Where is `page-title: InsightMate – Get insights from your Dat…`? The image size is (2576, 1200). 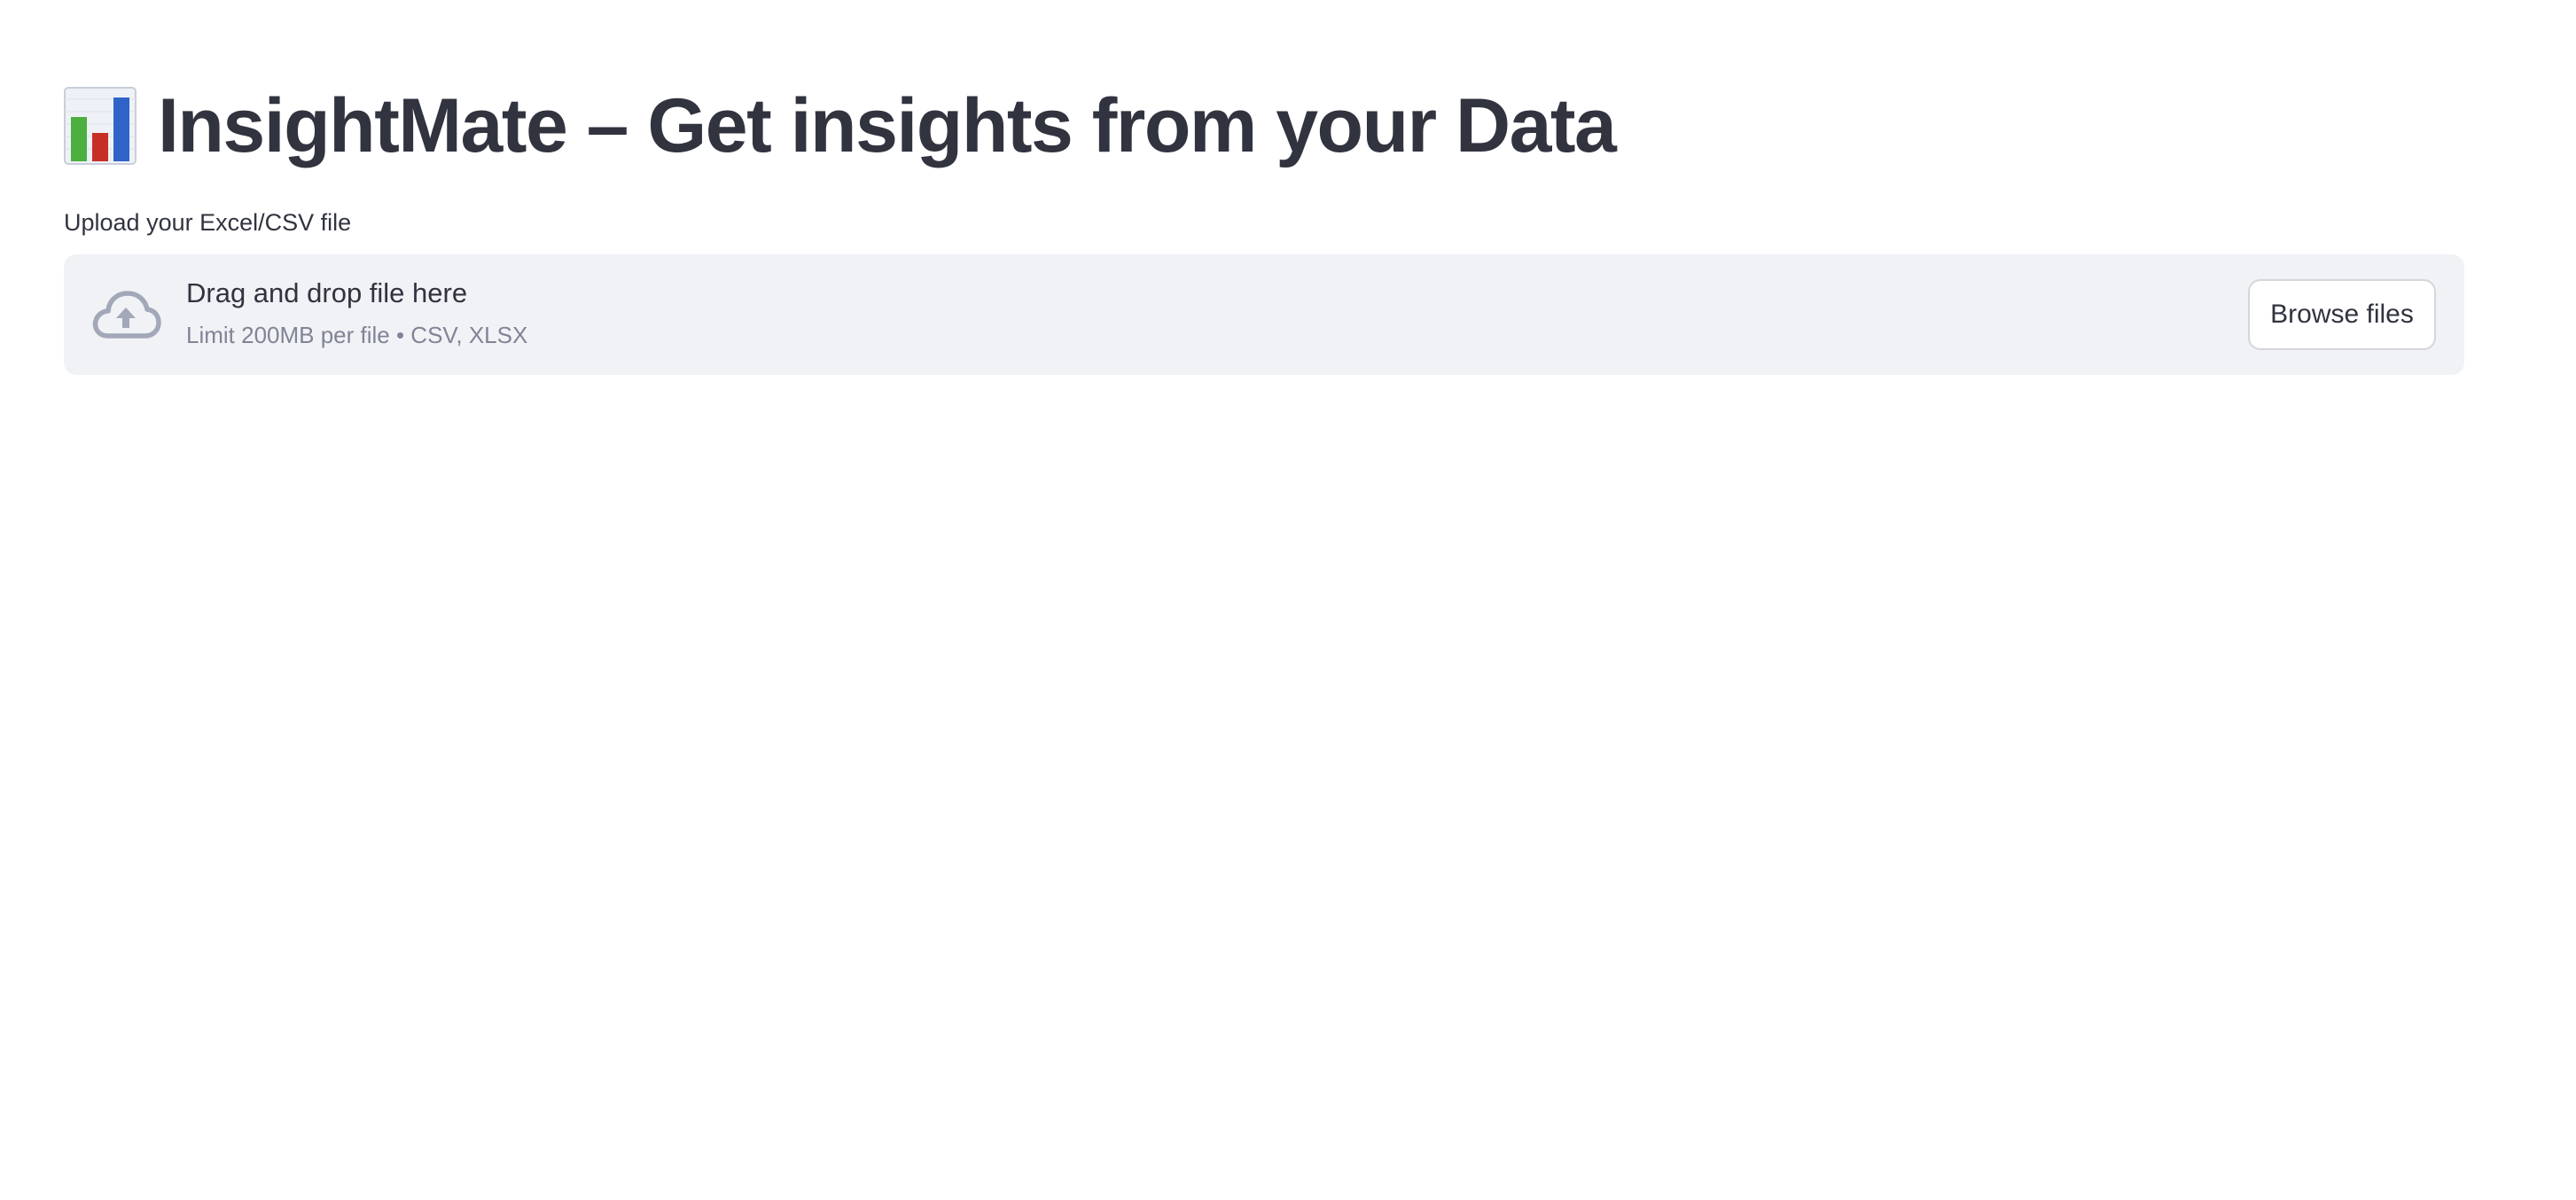 page-title: InsightMate – Get insights from your Dat… is located at coordinates (887, 126).